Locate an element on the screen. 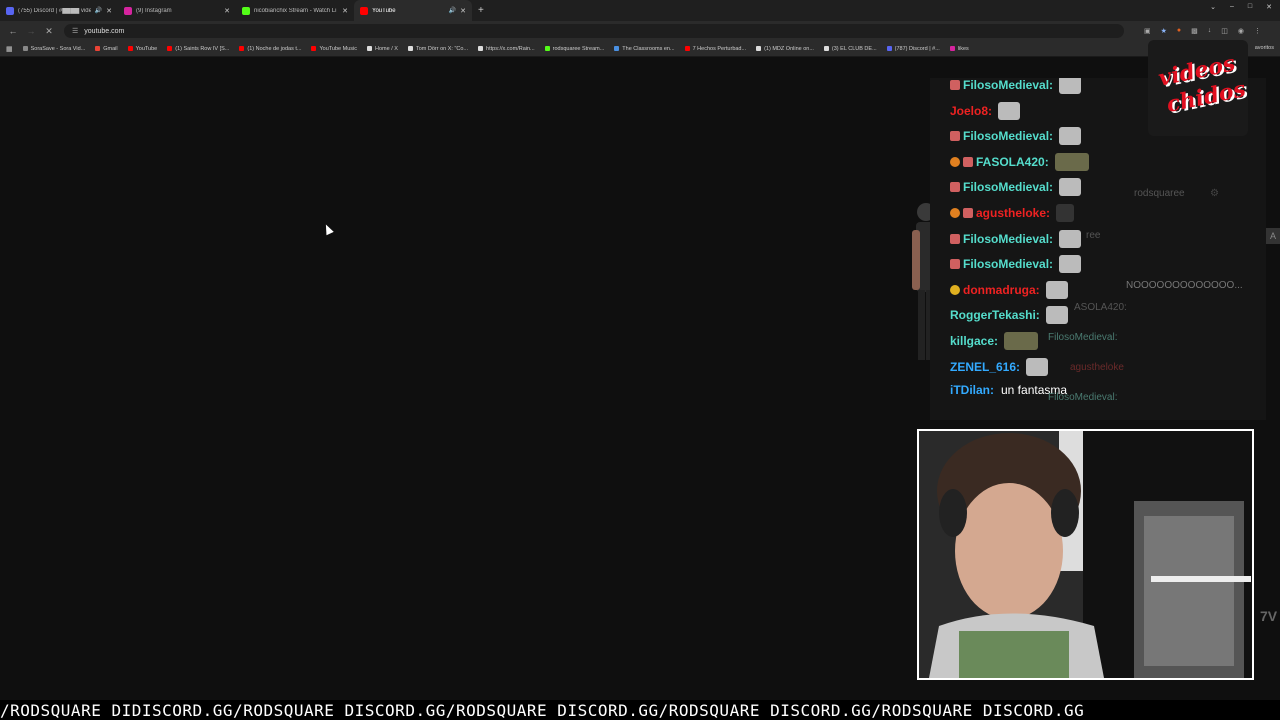  browser-tab: nicobianchix Stream - Watch Li ✕ is located at coordinates (295, 10).